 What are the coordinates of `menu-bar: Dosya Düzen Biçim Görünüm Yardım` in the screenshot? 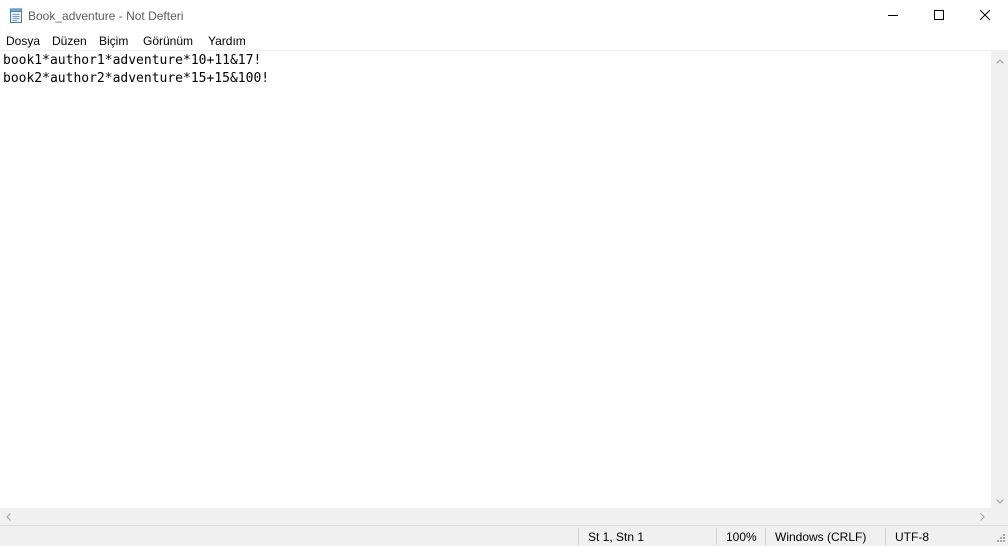 It's located at (504, 41).